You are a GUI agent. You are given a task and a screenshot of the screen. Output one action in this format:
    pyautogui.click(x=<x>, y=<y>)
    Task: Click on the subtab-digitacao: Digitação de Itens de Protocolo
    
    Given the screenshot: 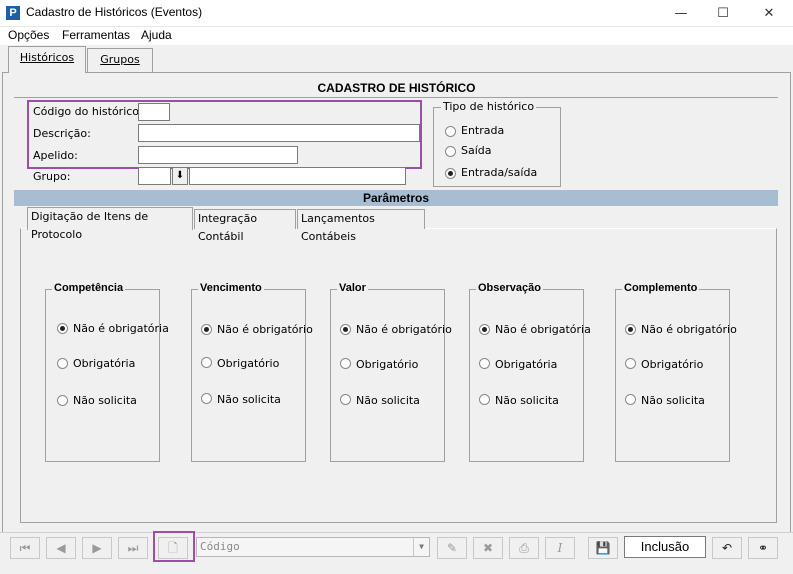 What is the action you would take?
    pyautogui.click(x=110, y=224)
    